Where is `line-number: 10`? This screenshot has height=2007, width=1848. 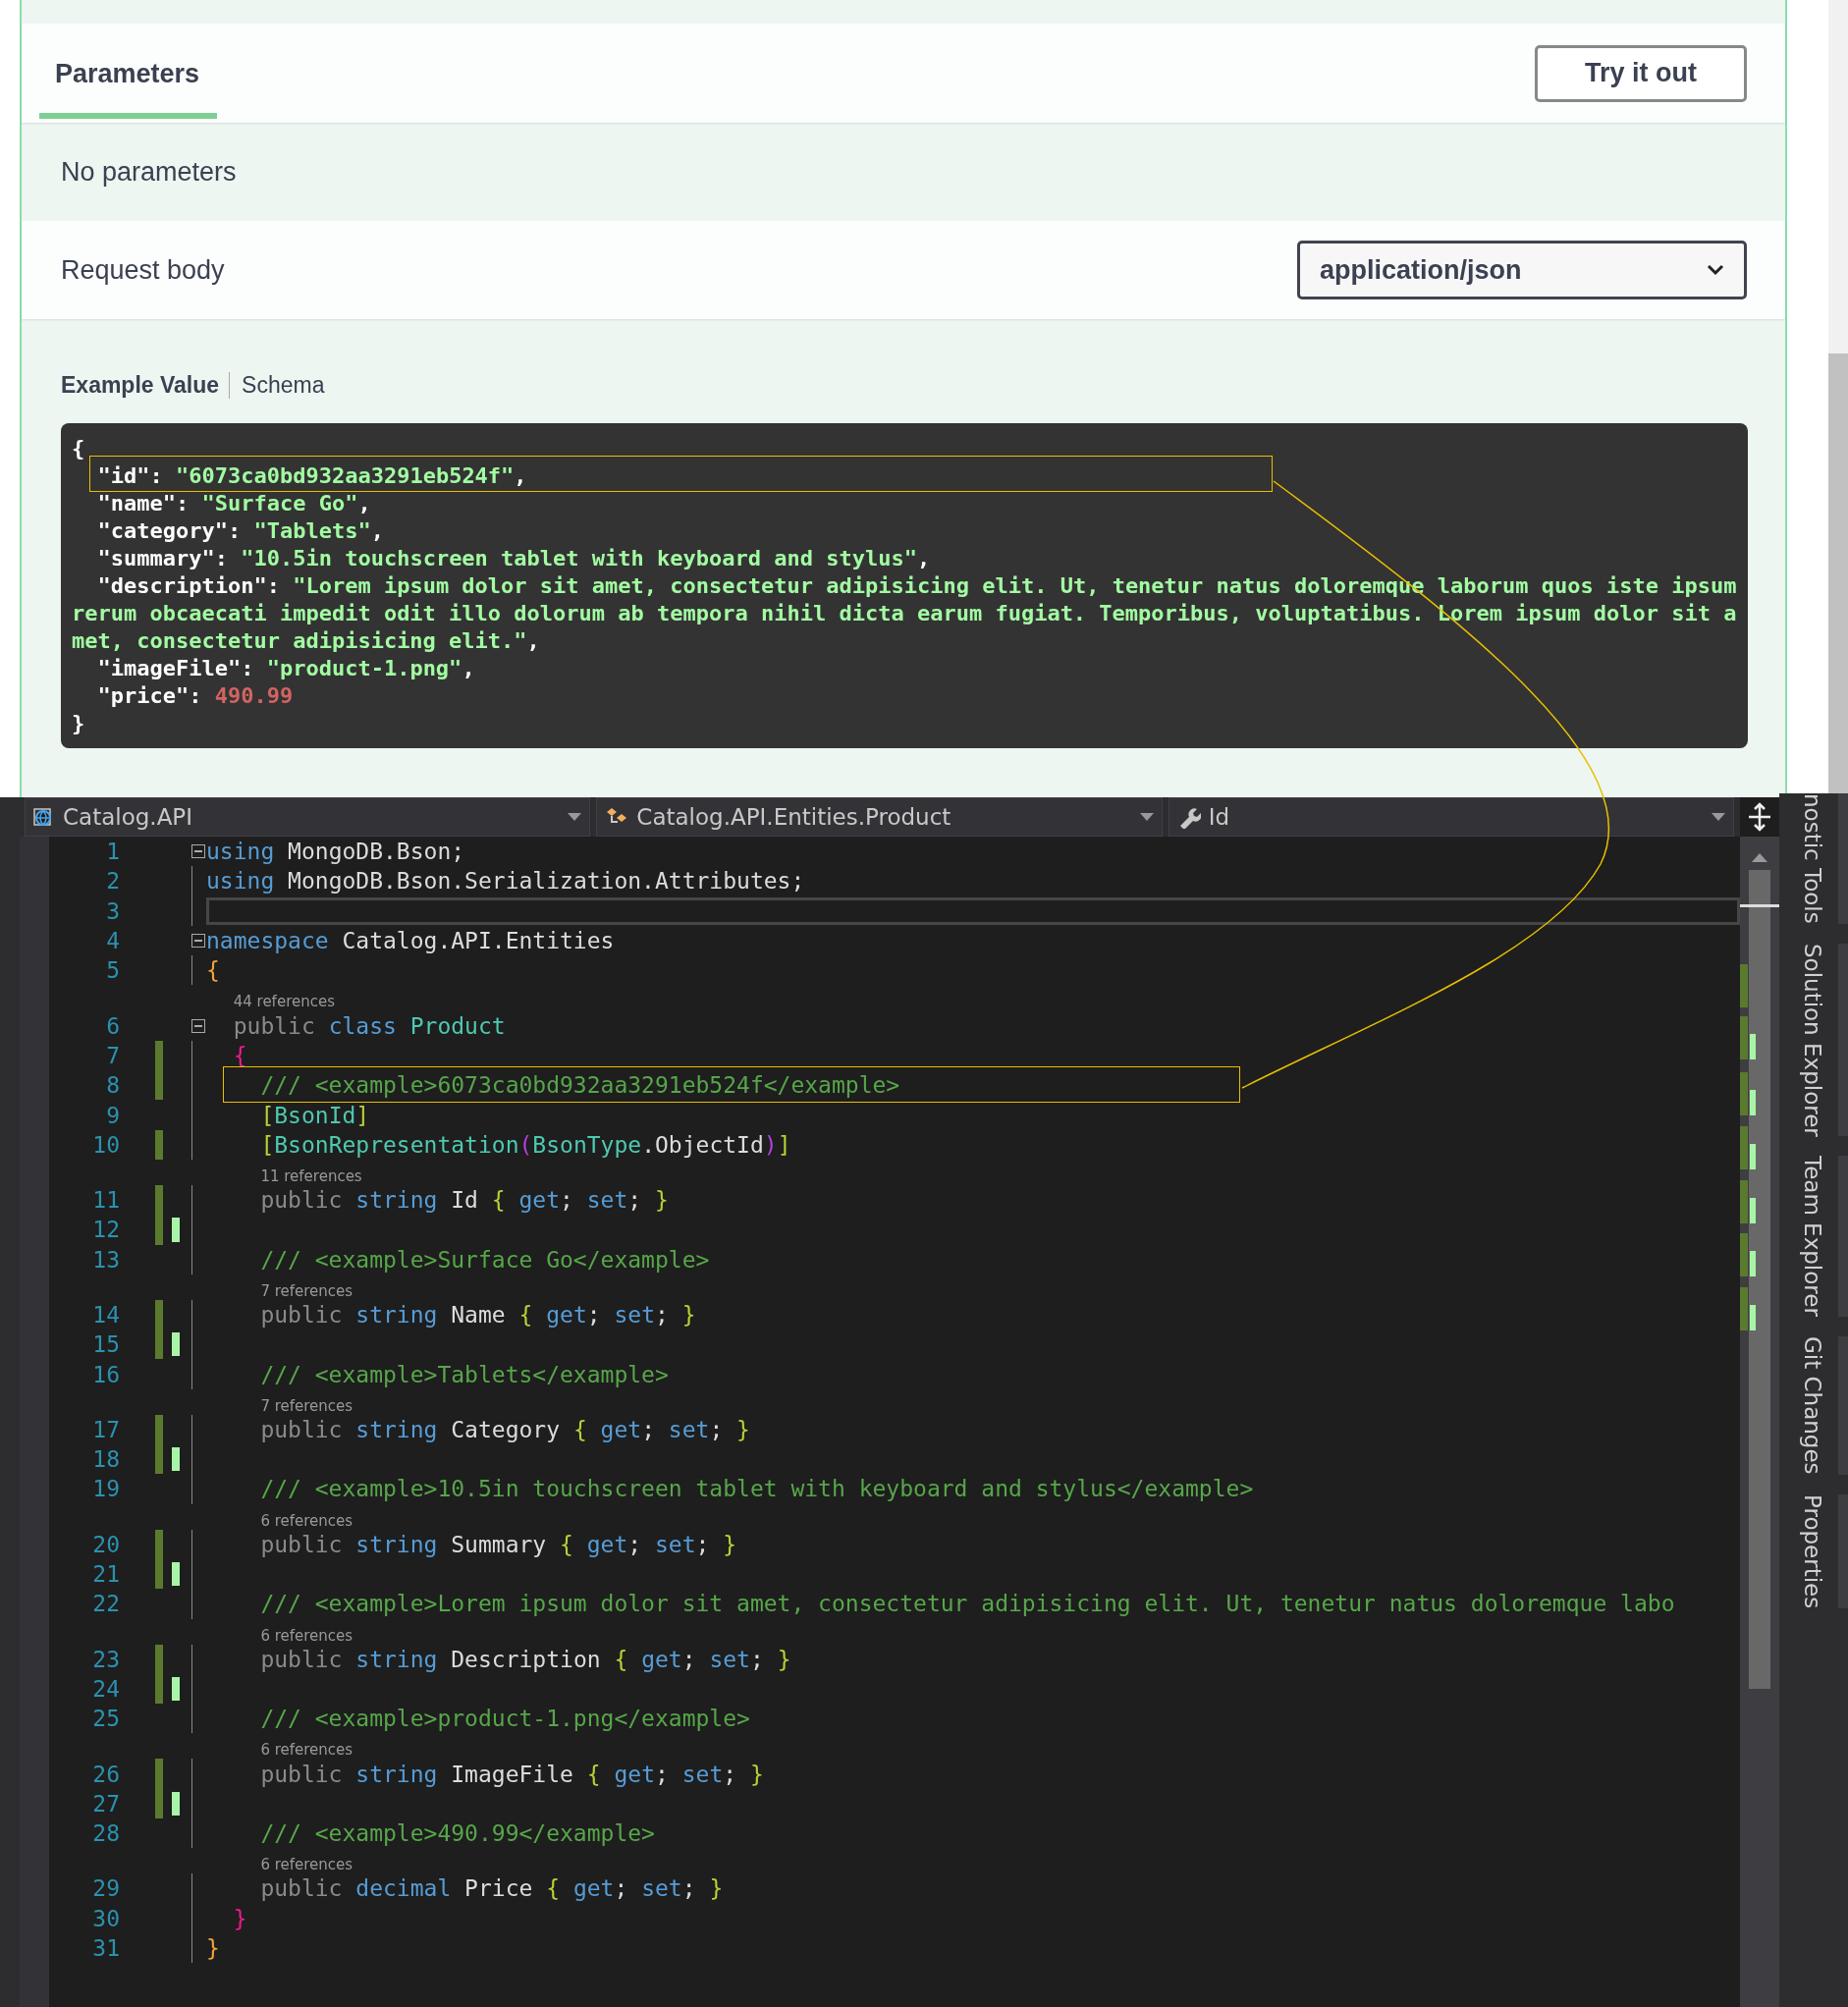
line-number: 10 is located at coordinates (106, 1144).